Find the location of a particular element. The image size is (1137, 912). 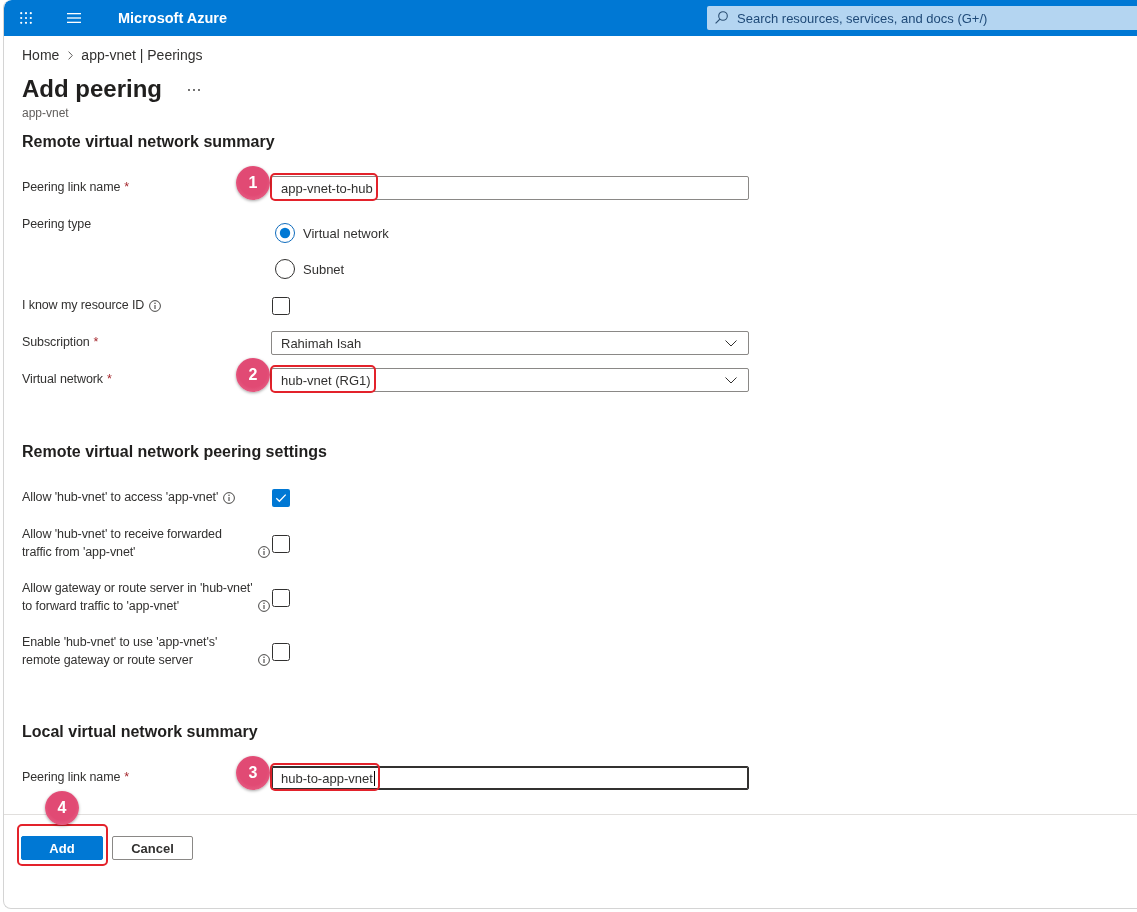

field-label: Subscription is located at coordinates (56, 343).